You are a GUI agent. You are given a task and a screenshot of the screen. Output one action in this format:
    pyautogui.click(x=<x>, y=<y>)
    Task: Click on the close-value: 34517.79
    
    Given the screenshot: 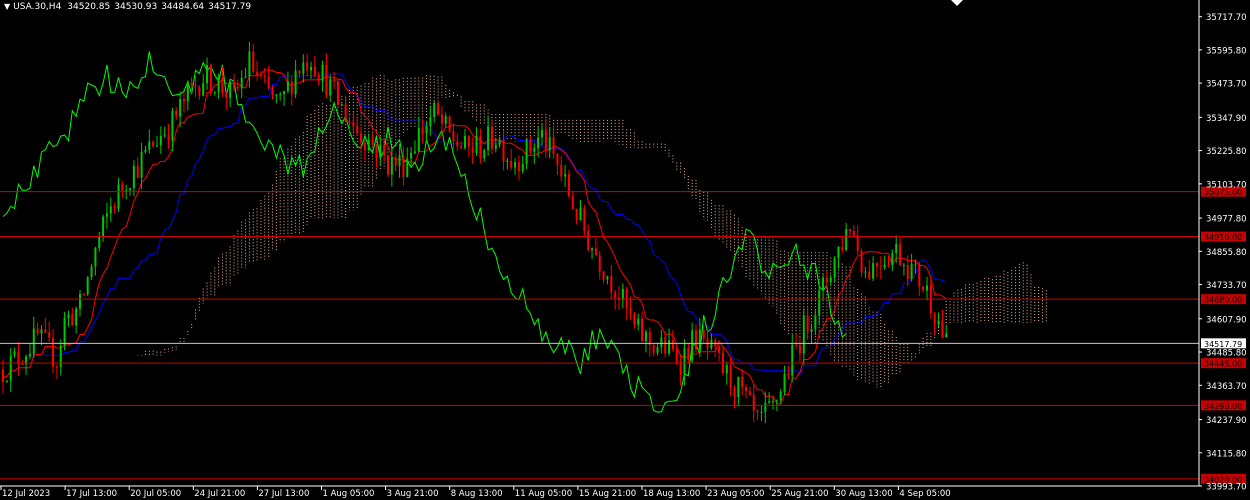 What is the action you would take?
    pyautogui.click(x=230, y=7)
    